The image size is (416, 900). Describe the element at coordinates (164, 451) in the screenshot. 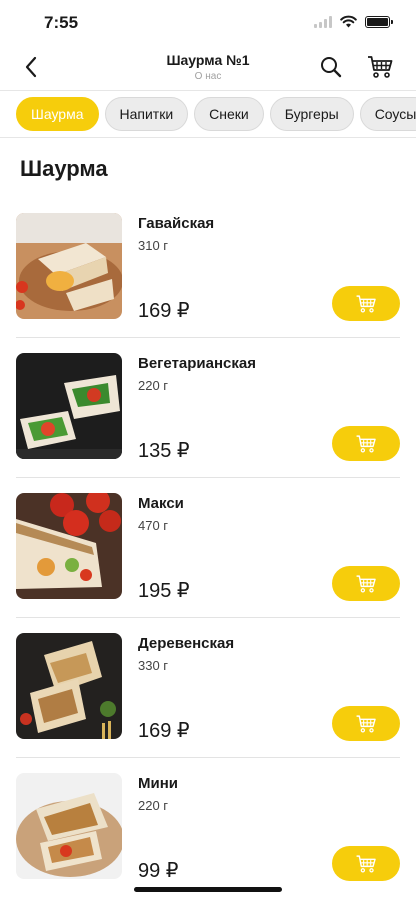

I see `product-price: 135 ₽` at that location.